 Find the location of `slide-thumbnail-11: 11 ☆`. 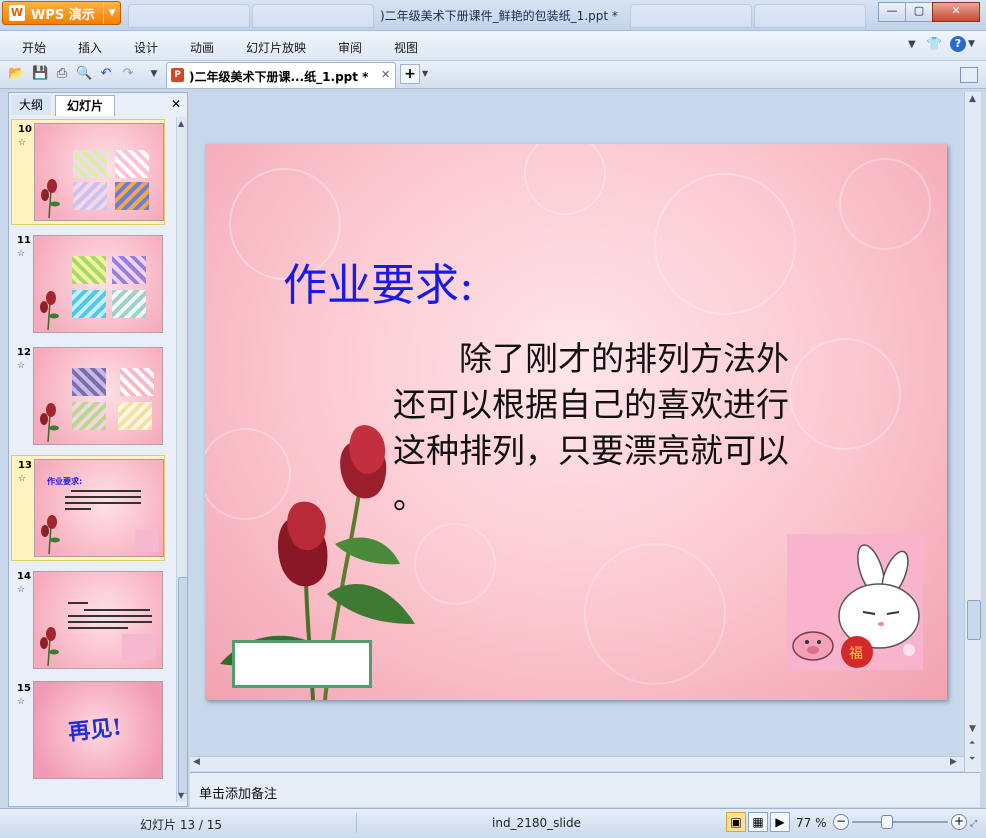

slide-thumbnail-11: 11 ☆ is located at coordinates (87, 283).